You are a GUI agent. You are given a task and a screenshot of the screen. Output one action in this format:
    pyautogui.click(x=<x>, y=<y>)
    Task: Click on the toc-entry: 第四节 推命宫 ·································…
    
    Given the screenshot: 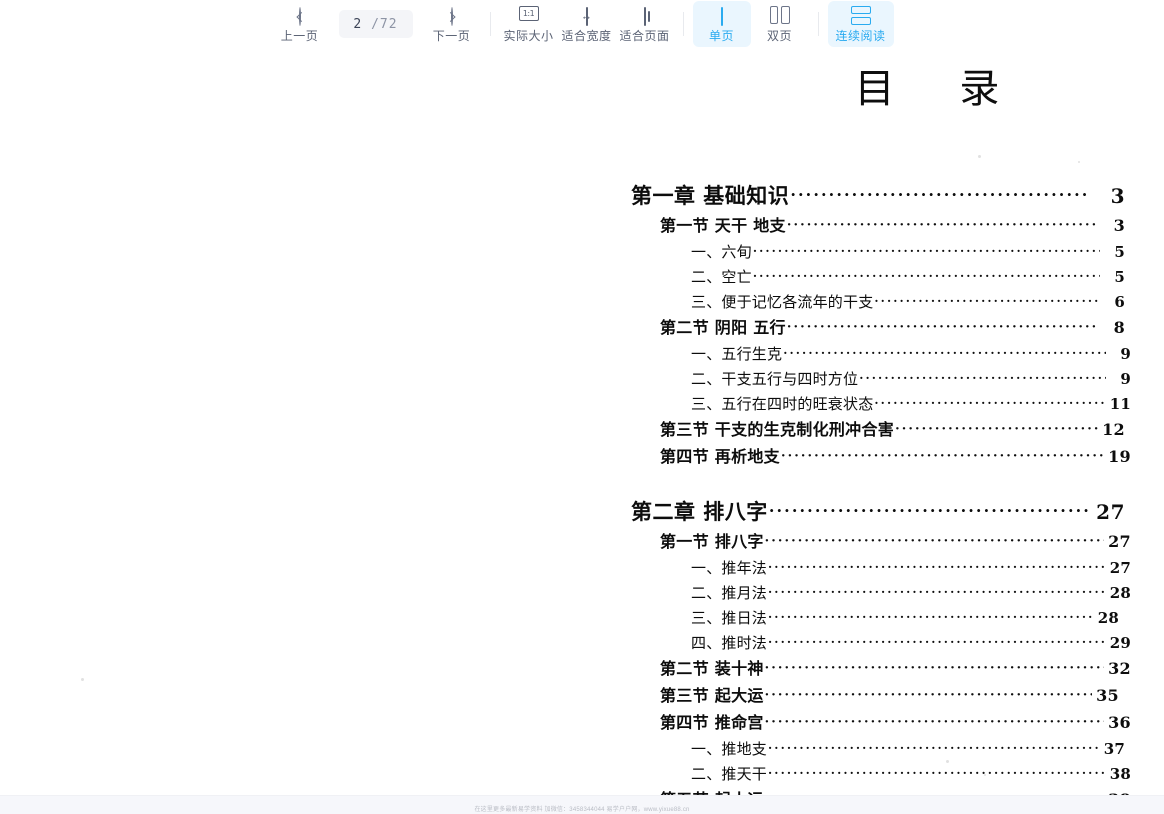 What is the action you would take?
    pyautogui.click(x=895, y=723)
    